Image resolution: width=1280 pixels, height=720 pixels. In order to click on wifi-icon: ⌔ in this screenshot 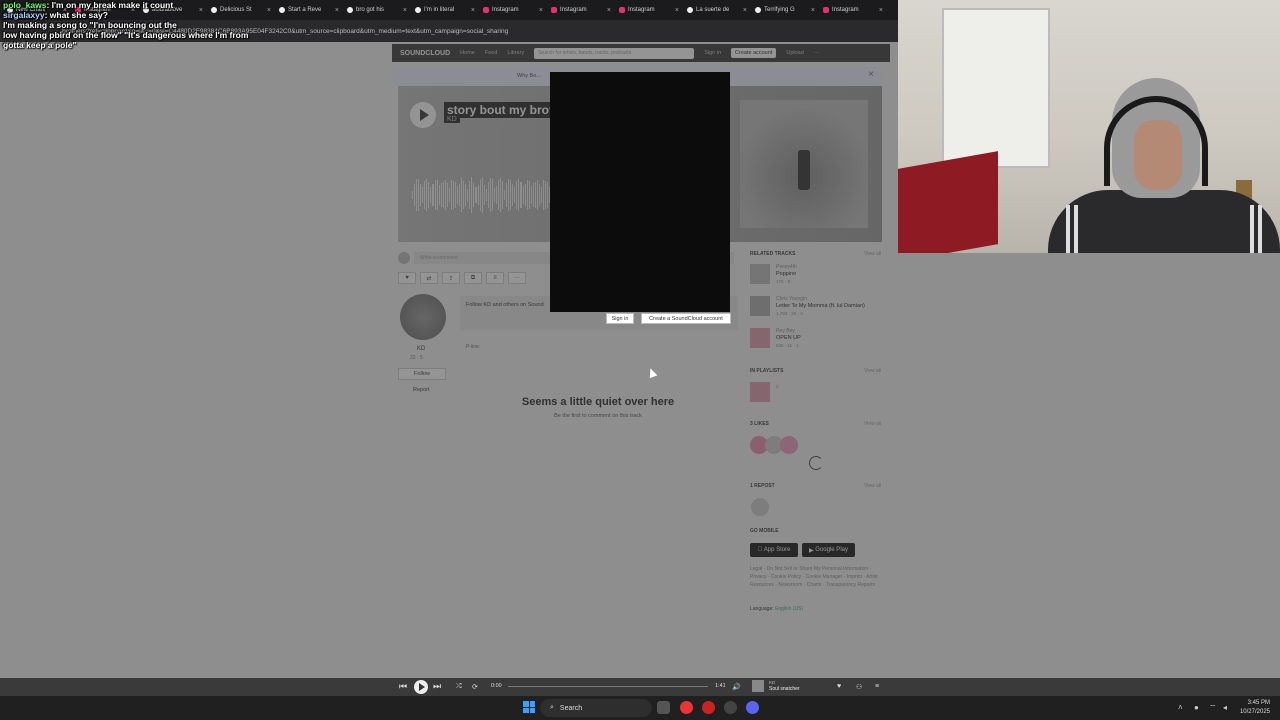, I will do `click(1213, 708)`.